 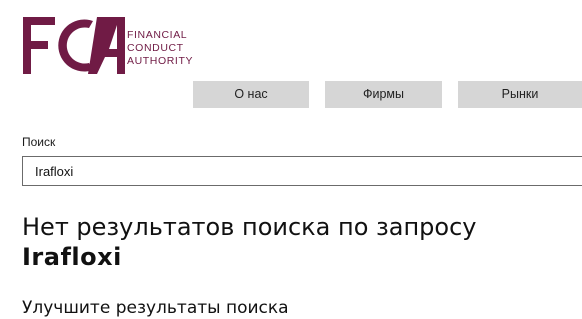 I want to click on search-label: Поиск, so click(x=39, y=142).